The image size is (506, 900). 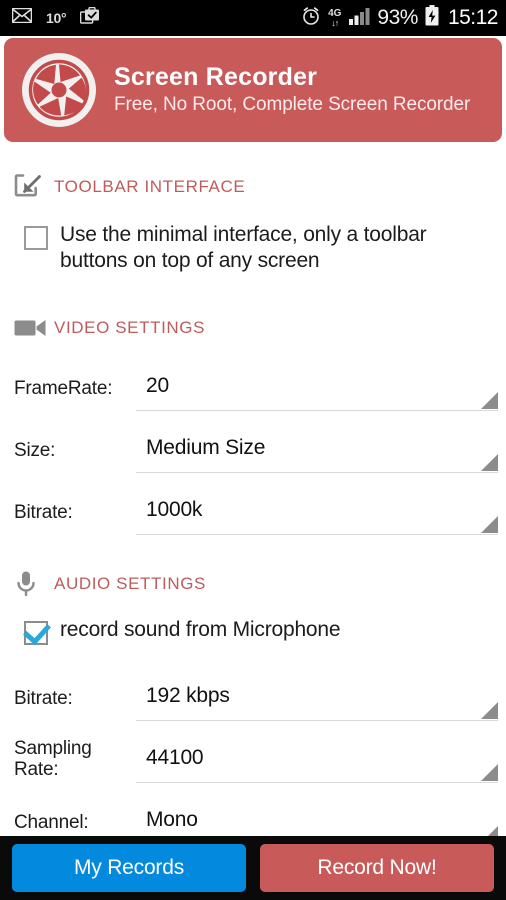 What do you see at coordinates (317, 449) in the screenshot?
I see `spinner-size: Medium Size` at bounding box center [317, 449].